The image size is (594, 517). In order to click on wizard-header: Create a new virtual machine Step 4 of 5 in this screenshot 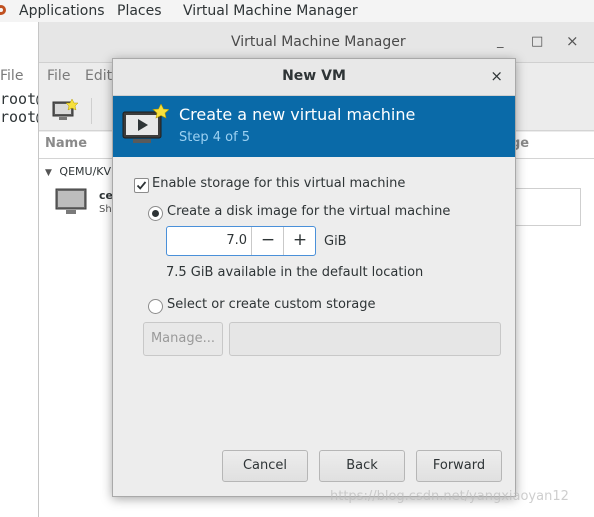, I will do `click(314, 126)`.